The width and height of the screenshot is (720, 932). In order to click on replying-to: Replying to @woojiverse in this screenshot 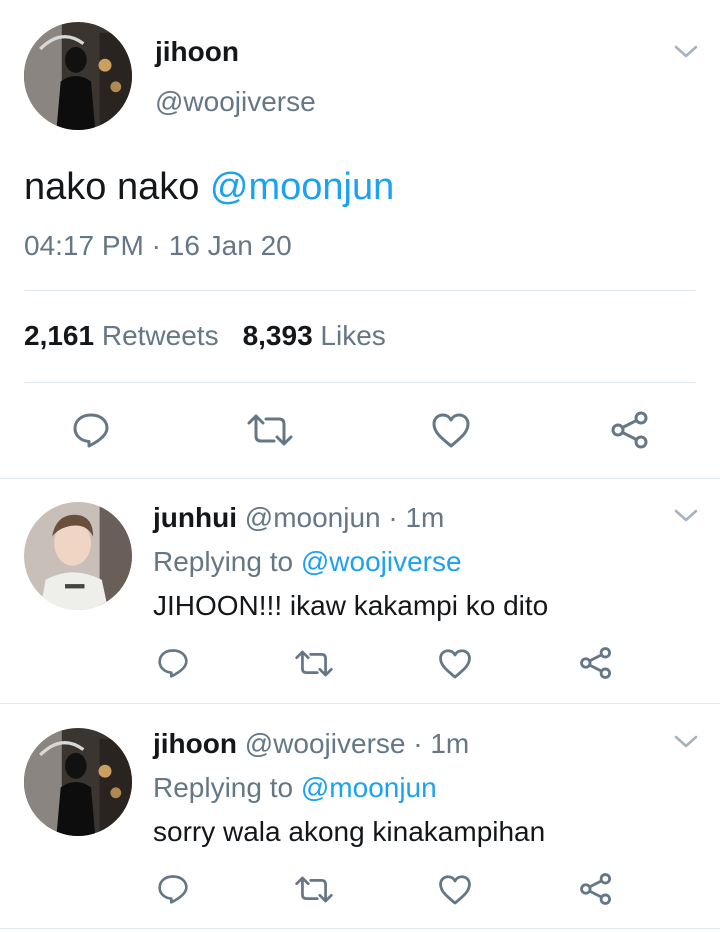, I will do `click(307, 562)`.